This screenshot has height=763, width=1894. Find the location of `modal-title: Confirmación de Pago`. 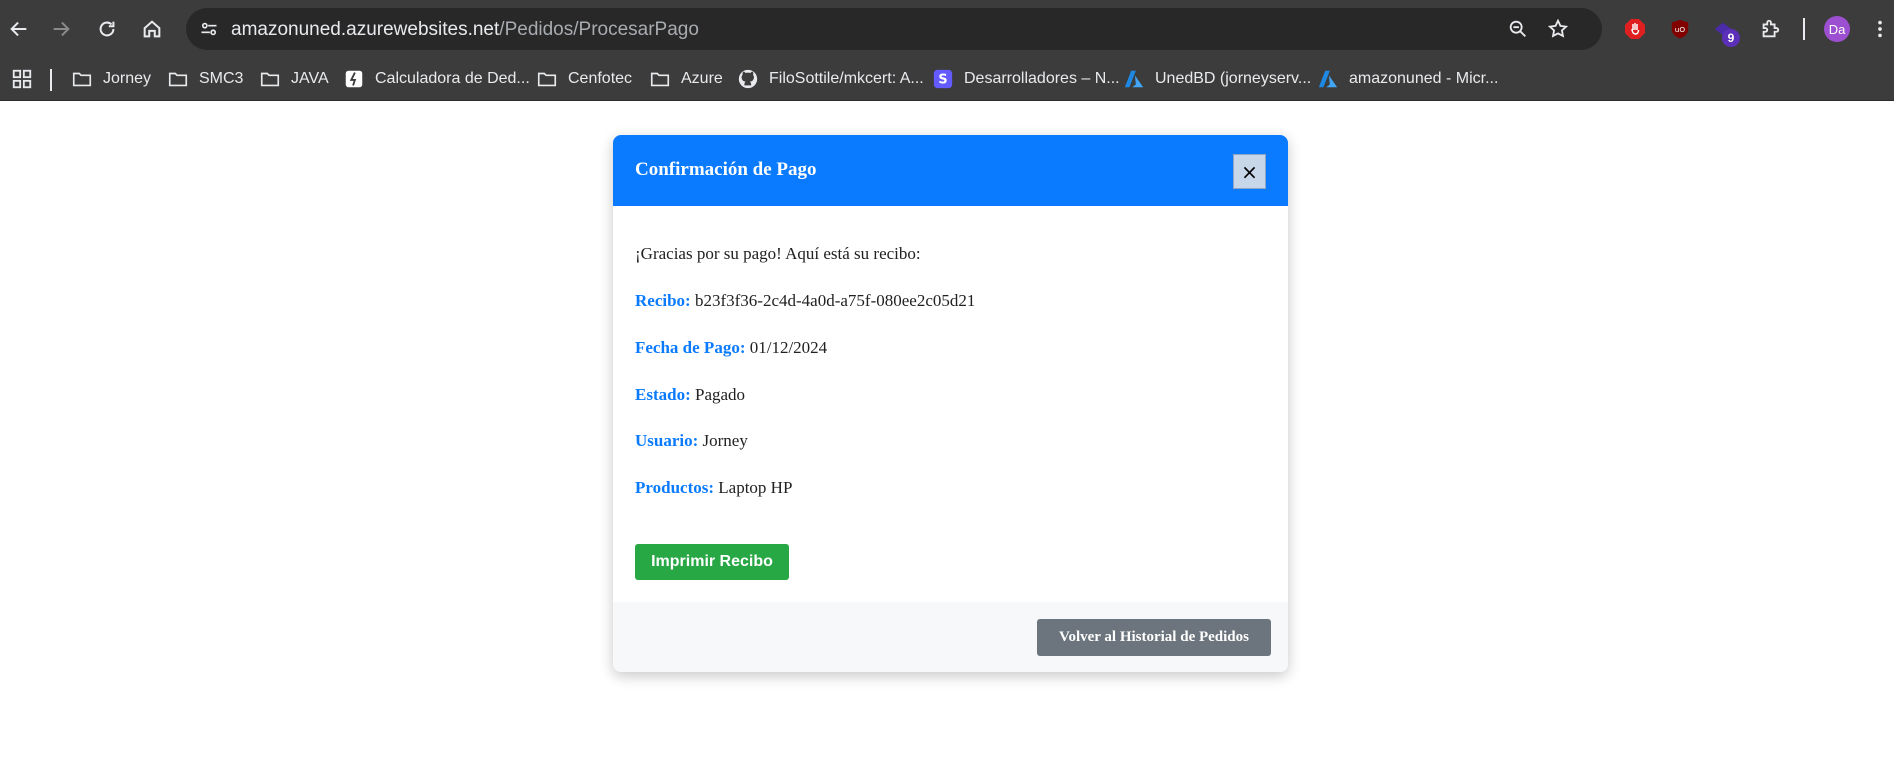

modal-title: Confirmación de Pago is located at coordinates (726, 169).